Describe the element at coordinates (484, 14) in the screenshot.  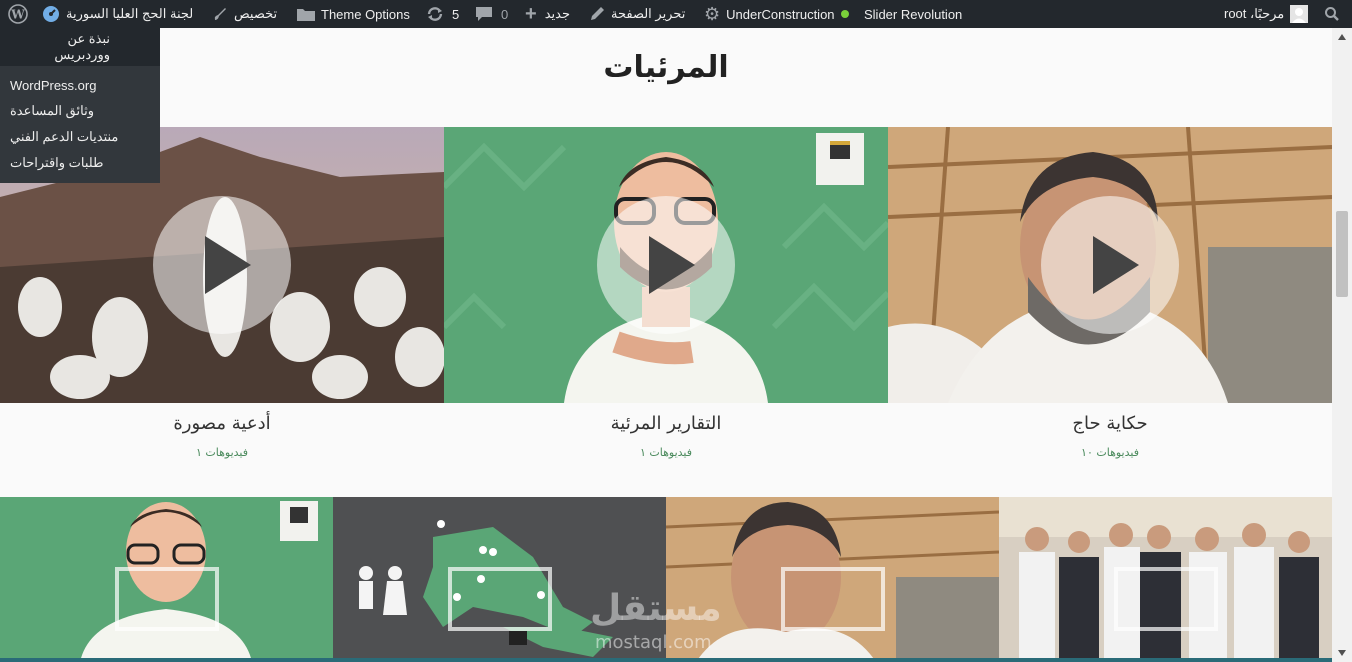
I see `comment-icon` at that location.